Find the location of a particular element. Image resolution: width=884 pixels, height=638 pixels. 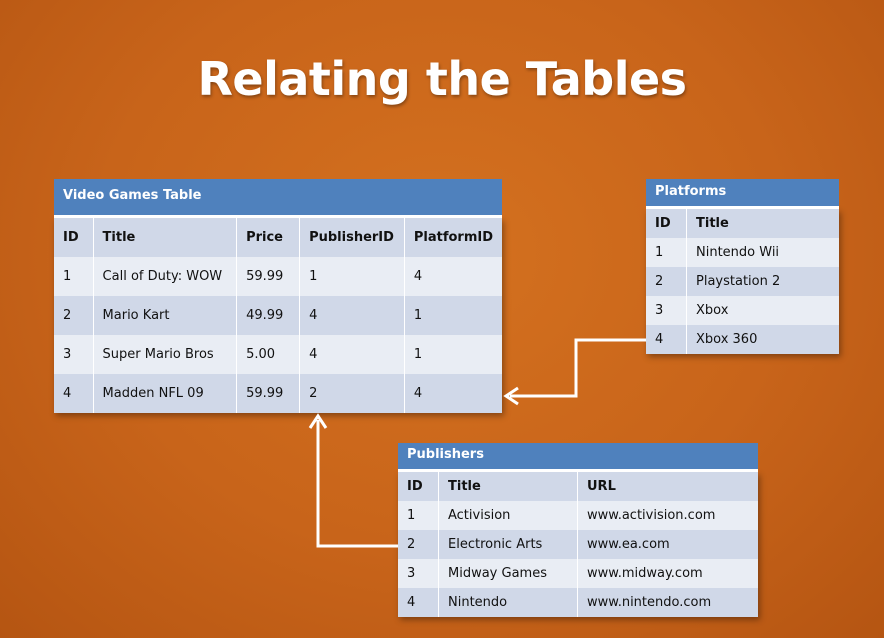

relationship-arrows is located at coordinates (477, 443).